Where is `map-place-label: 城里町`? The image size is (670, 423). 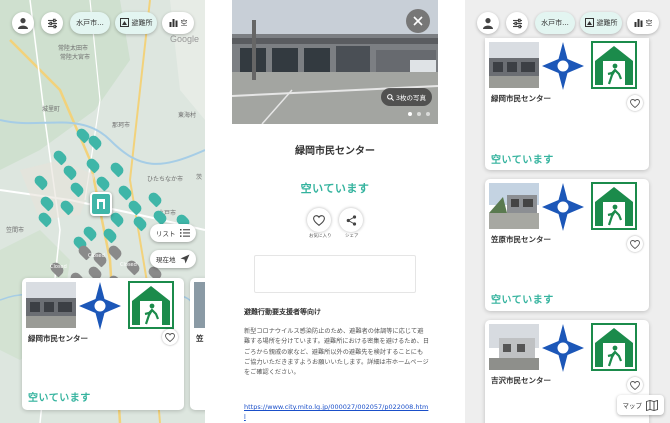
map-place-label: 城里町 is located at coordinates (51, 109).